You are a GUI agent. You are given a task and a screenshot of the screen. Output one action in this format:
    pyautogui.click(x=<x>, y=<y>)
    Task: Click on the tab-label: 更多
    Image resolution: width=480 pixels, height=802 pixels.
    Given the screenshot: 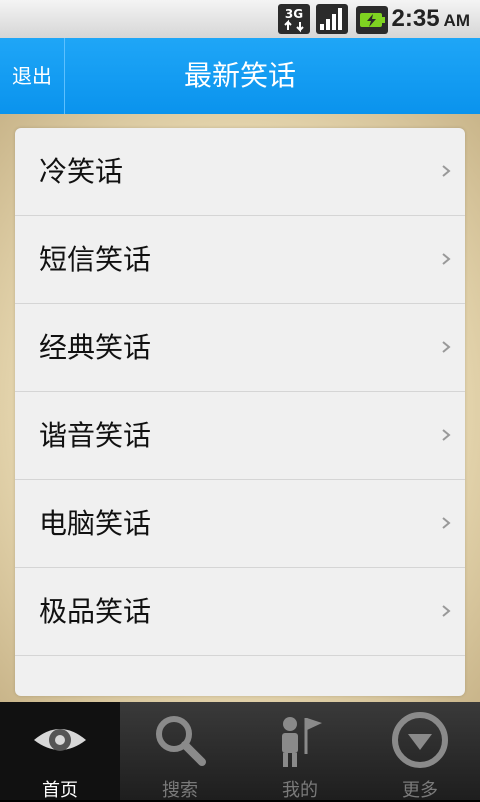 What is the action you would take?
    pyautogui.click(x=420, y=790)
    